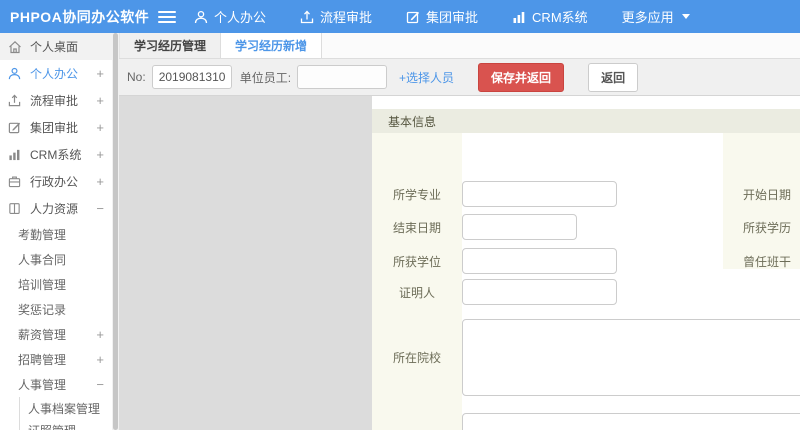  I want to click on end-date-input, so click(519, 227).